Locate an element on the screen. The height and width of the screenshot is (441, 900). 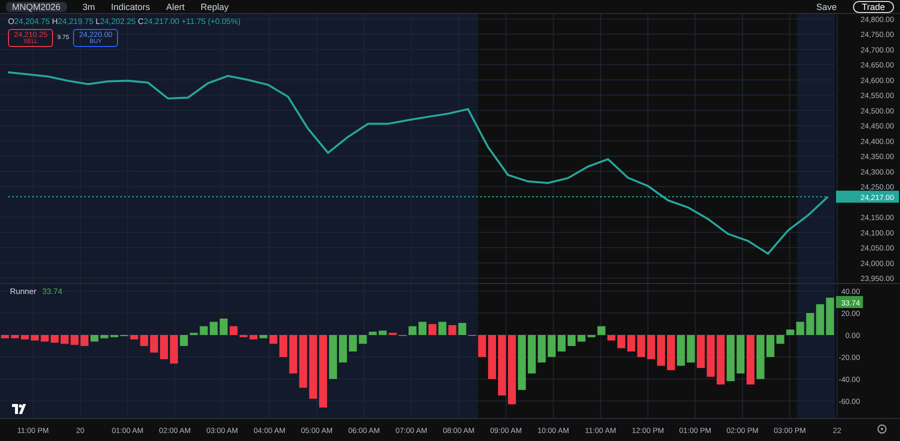
save-status: Save is located at coordinates (826, 7).